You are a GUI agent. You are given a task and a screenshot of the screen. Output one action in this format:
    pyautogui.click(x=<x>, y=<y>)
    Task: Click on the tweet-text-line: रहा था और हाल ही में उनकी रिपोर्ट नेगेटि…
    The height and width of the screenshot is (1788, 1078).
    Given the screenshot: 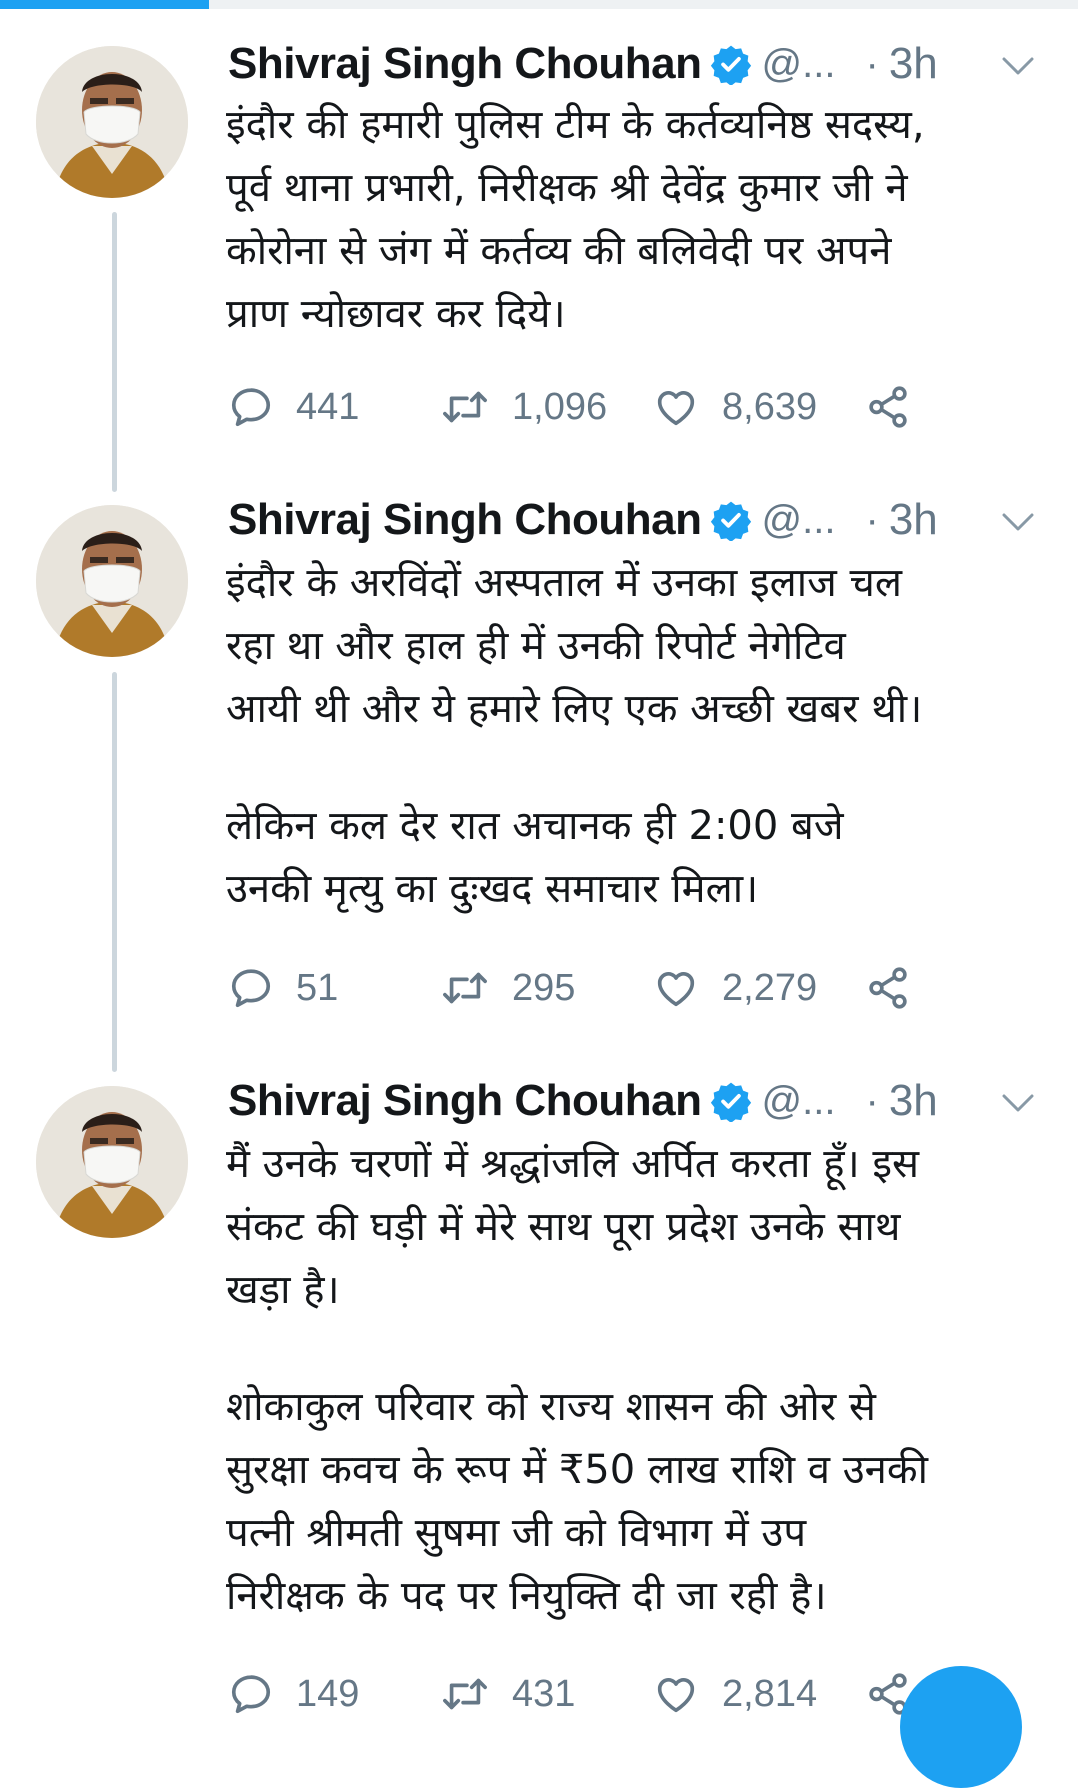 What is the action you would take?
    pyautogui.click(x=536, y=646)
    